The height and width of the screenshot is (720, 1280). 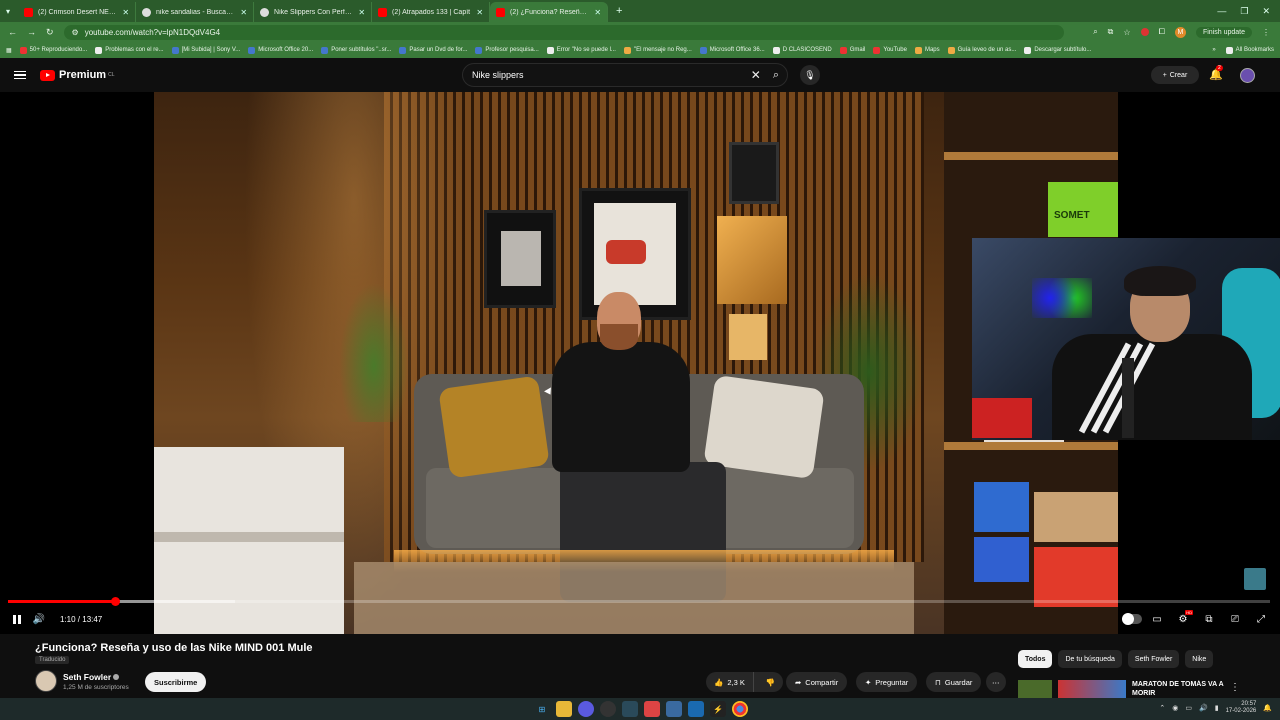 What do you see at coordinates (1132, 619) in the screenshot?
I see `autoplay-toggle` at bounding box center [1132, 619].